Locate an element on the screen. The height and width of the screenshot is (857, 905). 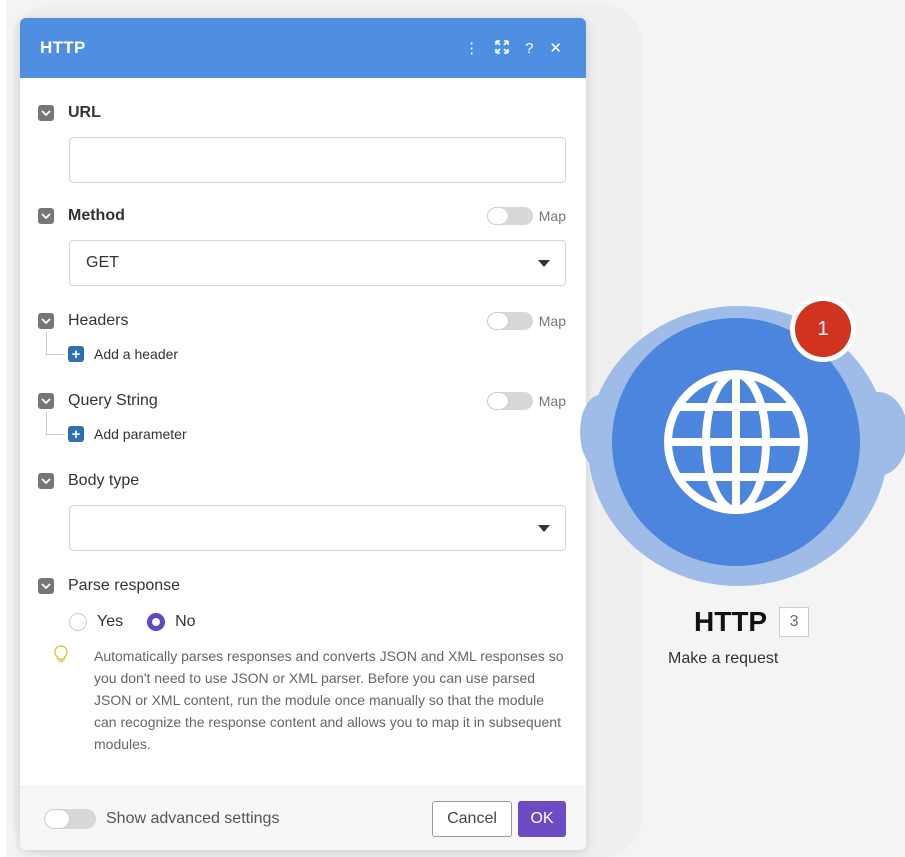
query-map-toggle: Map is located at coordinates (526, 401).